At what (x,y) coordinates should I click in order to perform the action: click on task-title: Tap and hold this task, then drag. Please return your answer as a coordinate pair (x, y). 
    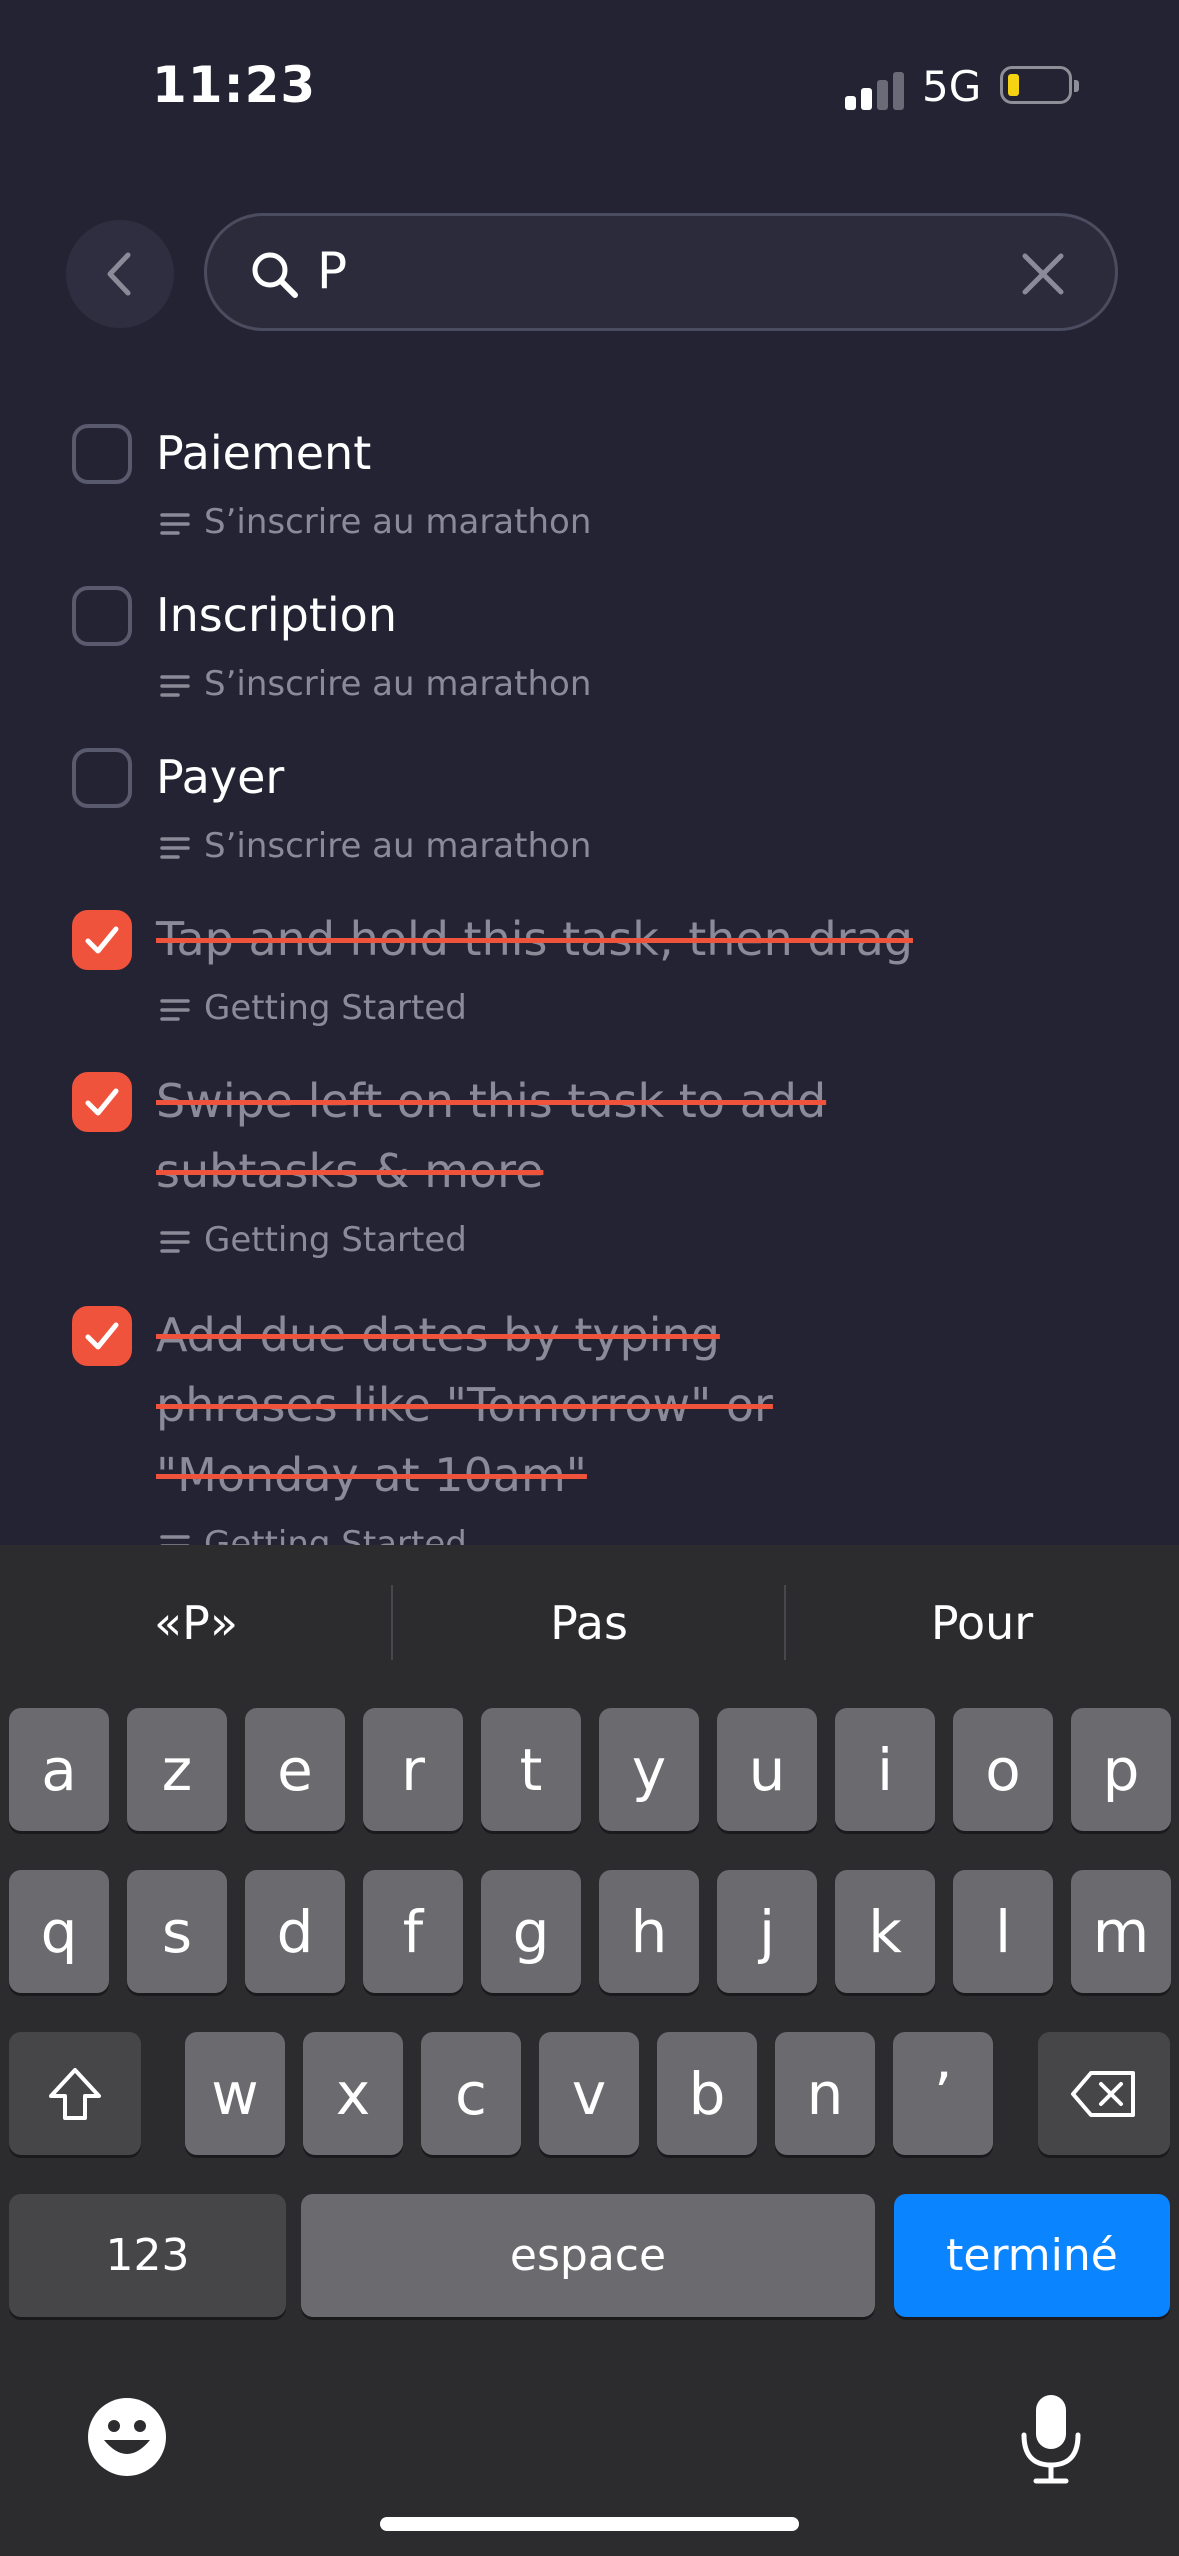
    Looking at the image, I should click on (534, 939).